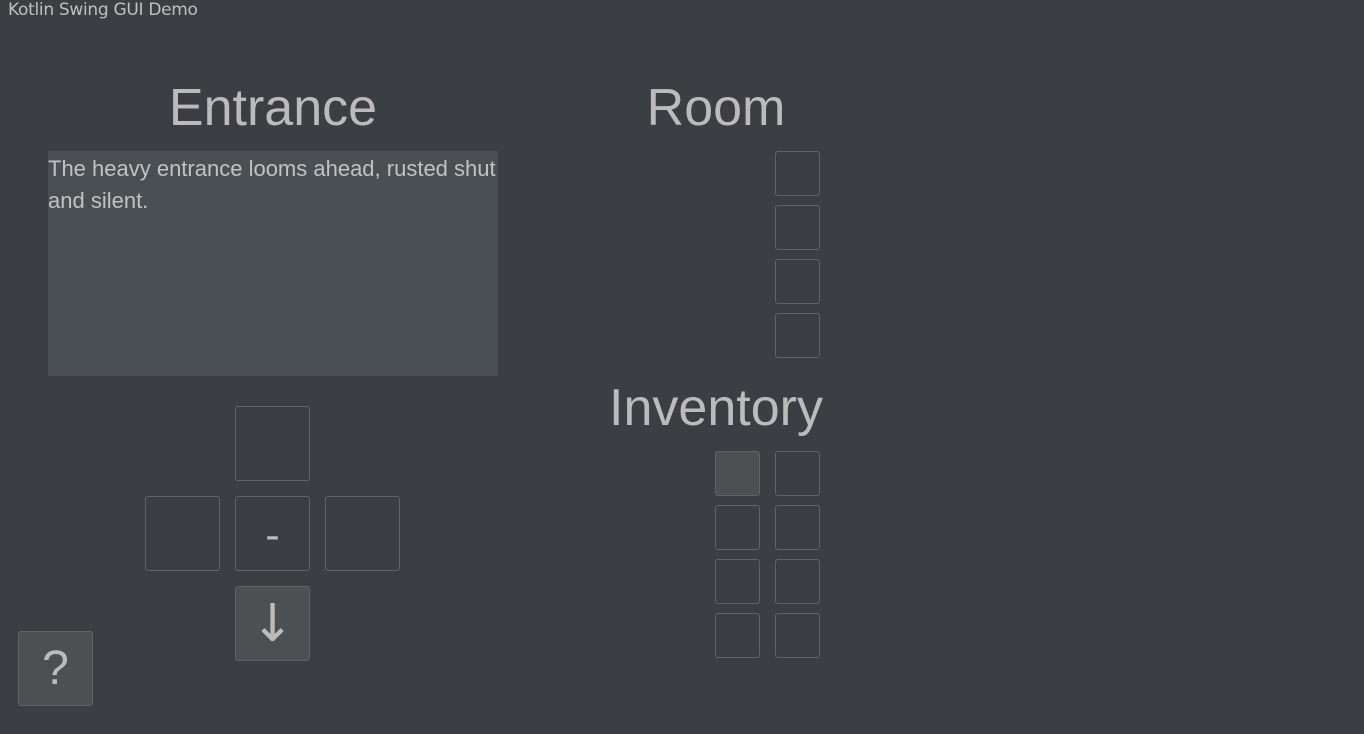  Describe the element at coordinates (716, 408) in the screenshot. I see `inventory-title: Inventory` at that location.